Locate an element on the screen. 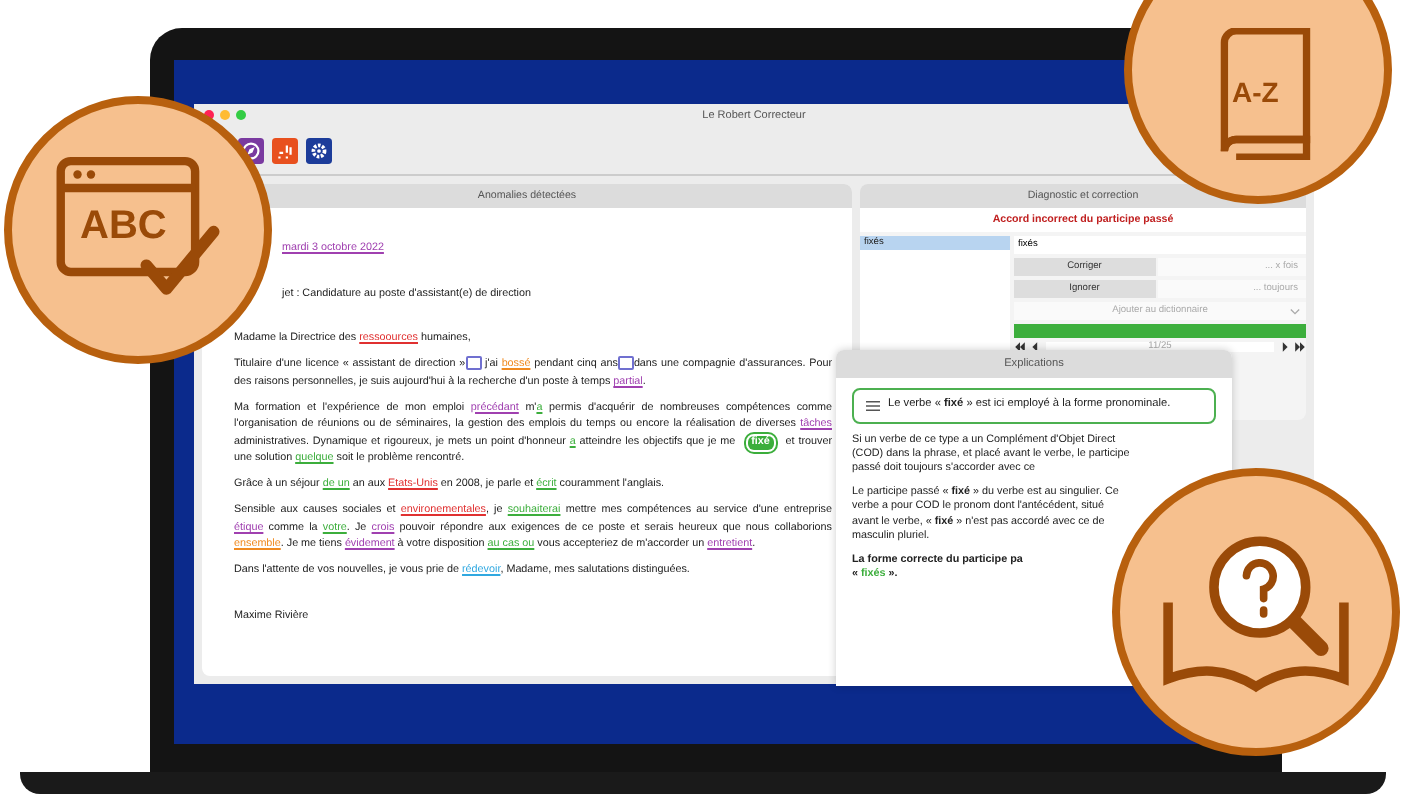 Image resolution: width=1406 pixels, height=806 pixels. badge-text: ABC is located at coordinates (123, 227).